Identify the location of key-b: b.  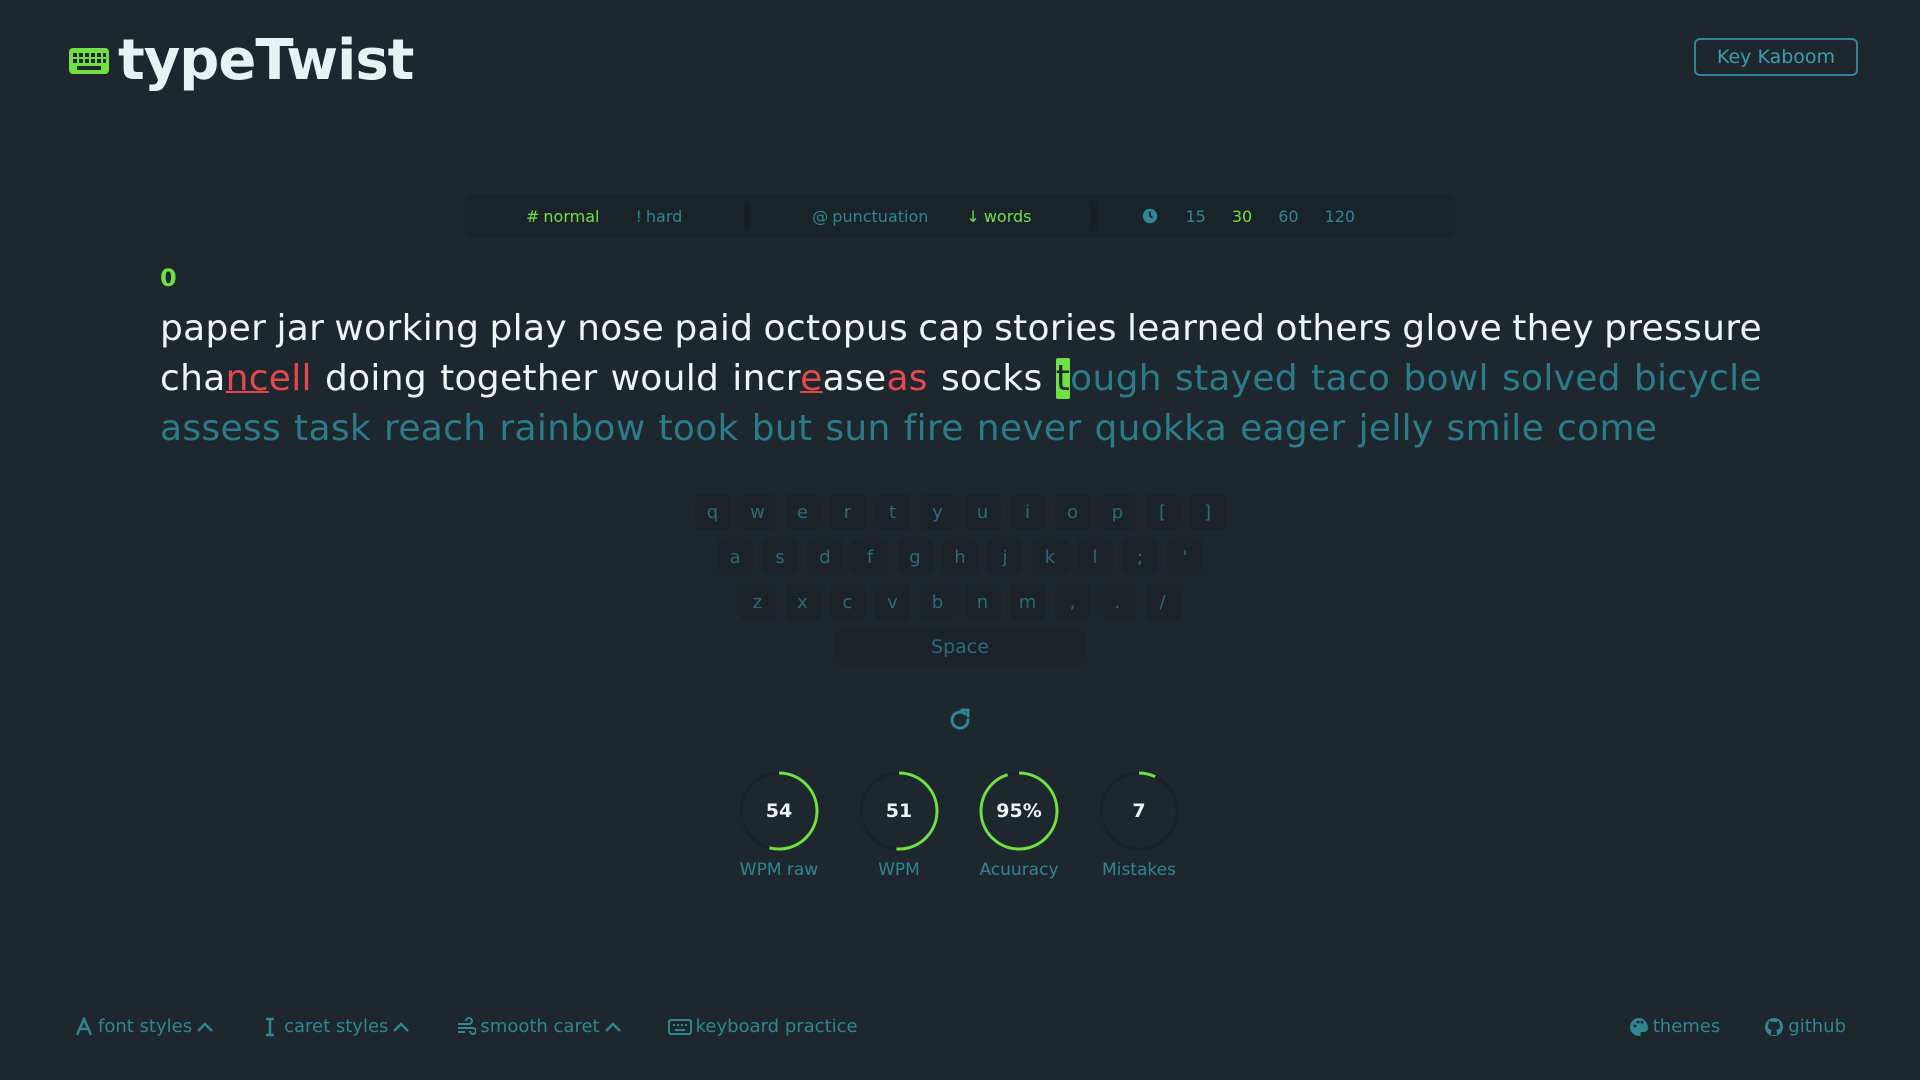
(937, 602).